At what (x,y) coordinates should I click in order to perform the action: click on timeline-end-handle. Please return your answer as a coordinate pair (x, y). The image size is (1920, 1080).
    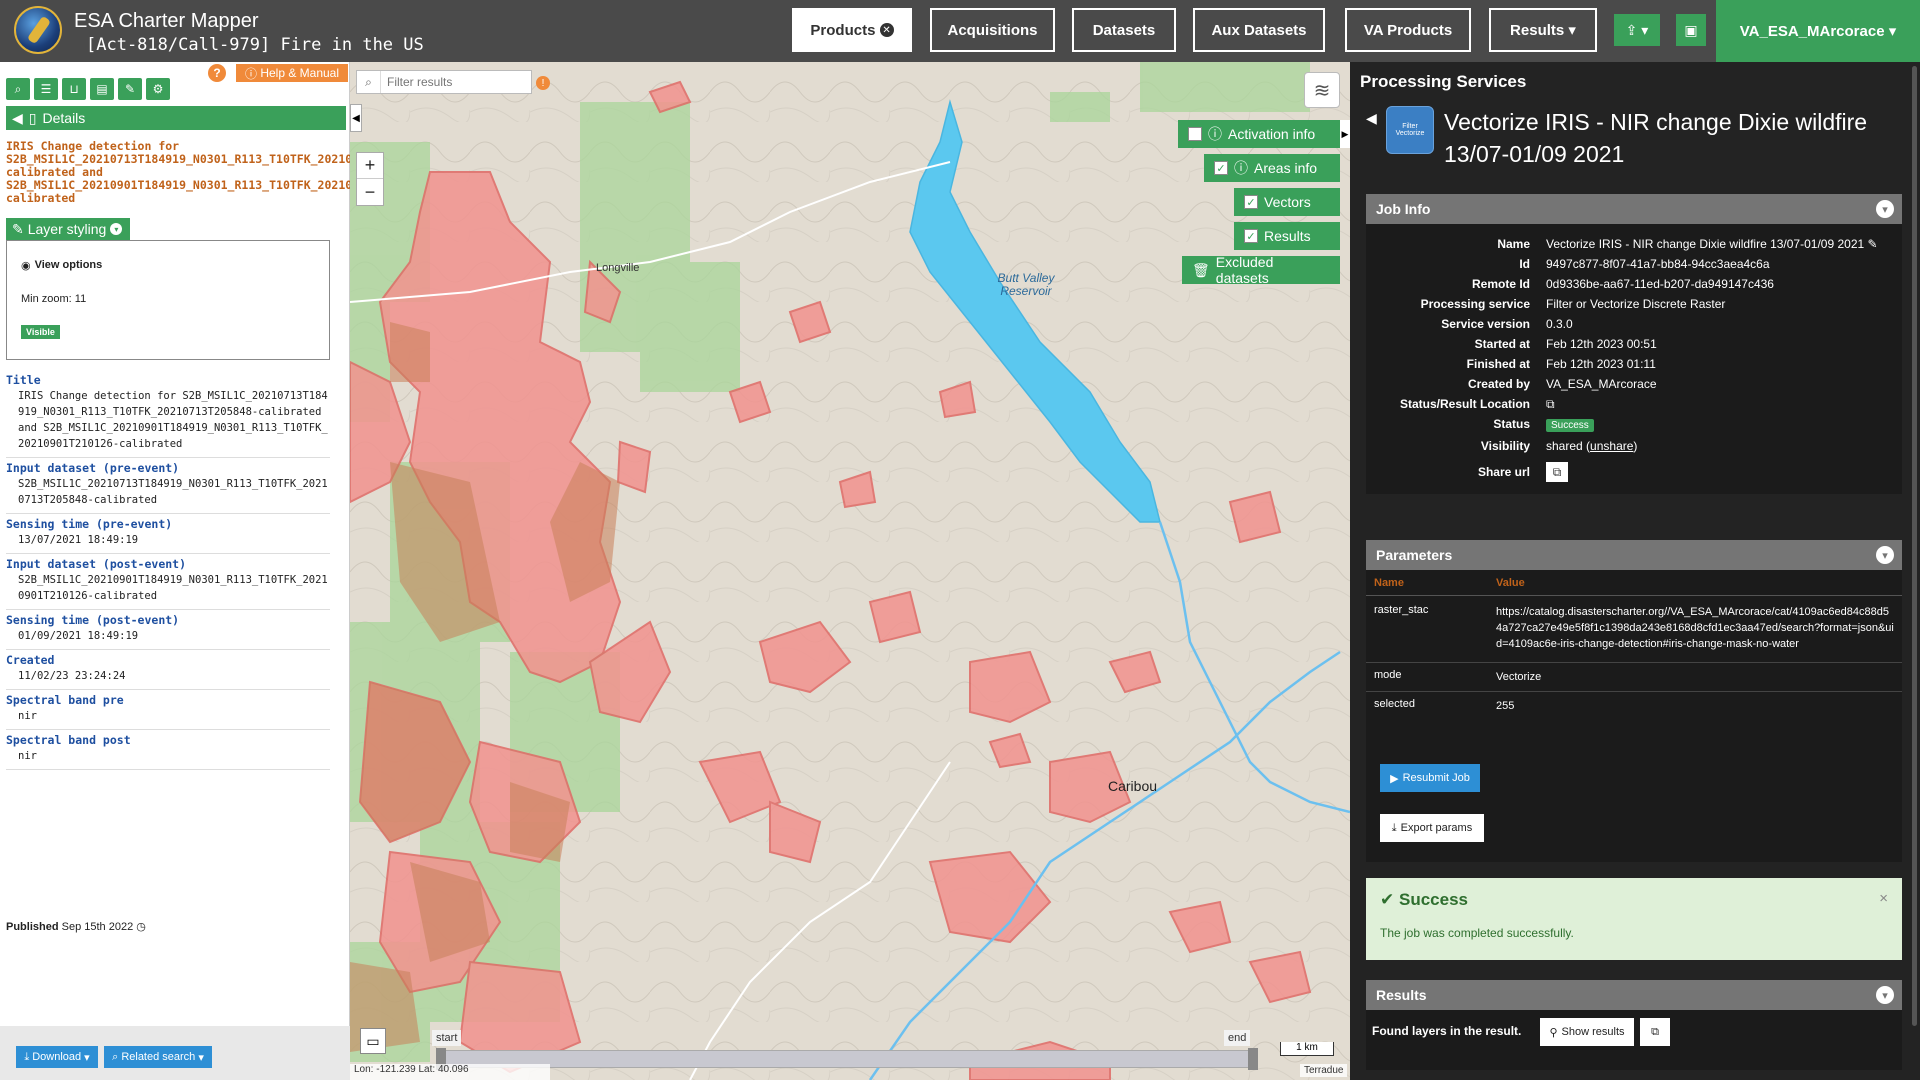
    Looking at the image, I should click on (1253, 1059).